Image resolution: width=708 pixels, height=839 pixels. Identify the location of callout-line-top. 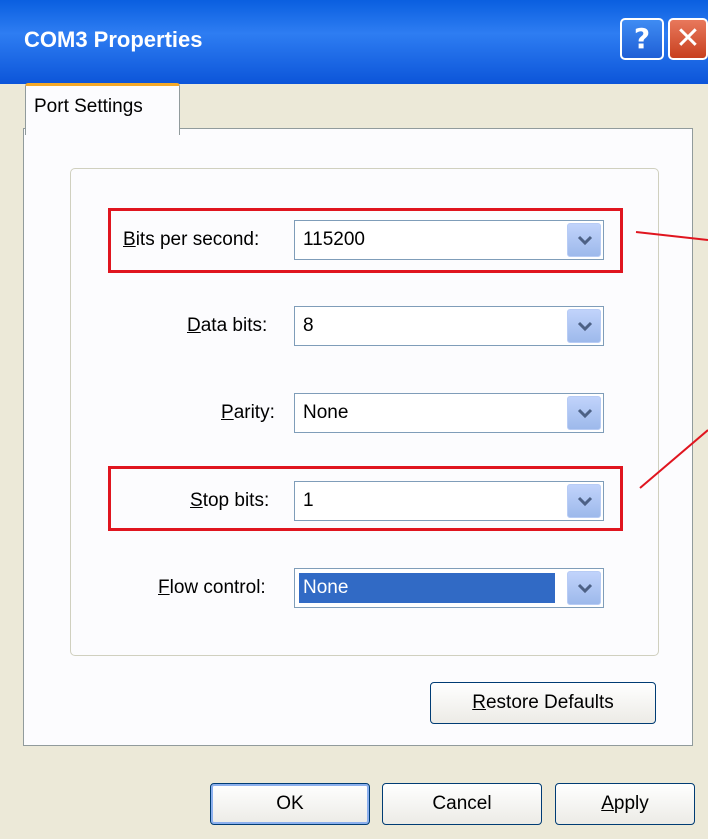
(671, 236).